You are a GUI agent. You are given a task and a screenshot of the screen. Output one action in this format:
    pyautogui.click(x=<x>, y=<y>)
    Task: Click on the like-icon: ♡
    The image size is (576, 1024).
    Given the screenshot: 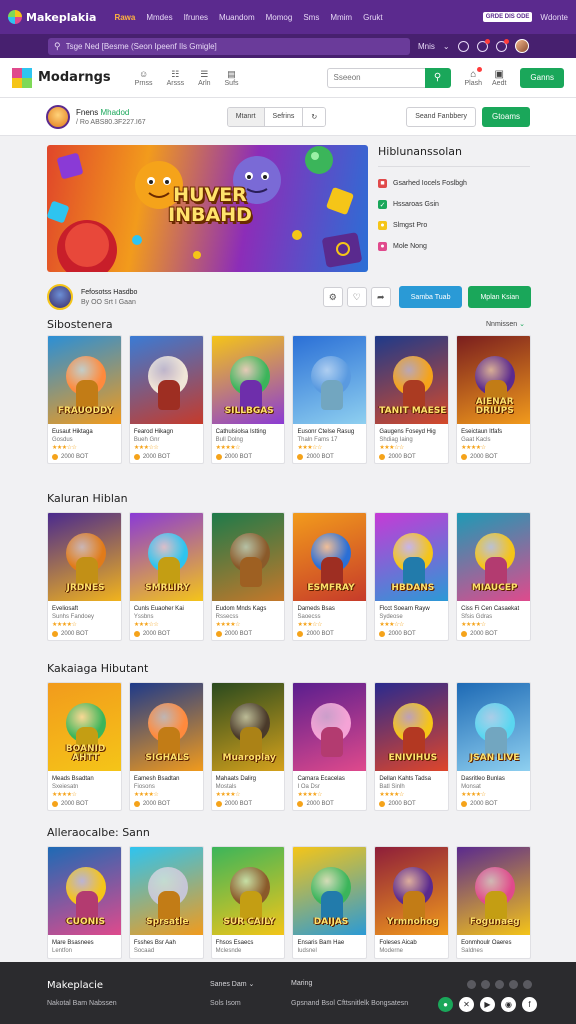 What is the action you would take?
    pyautogui.click(x=356, y=297)
    